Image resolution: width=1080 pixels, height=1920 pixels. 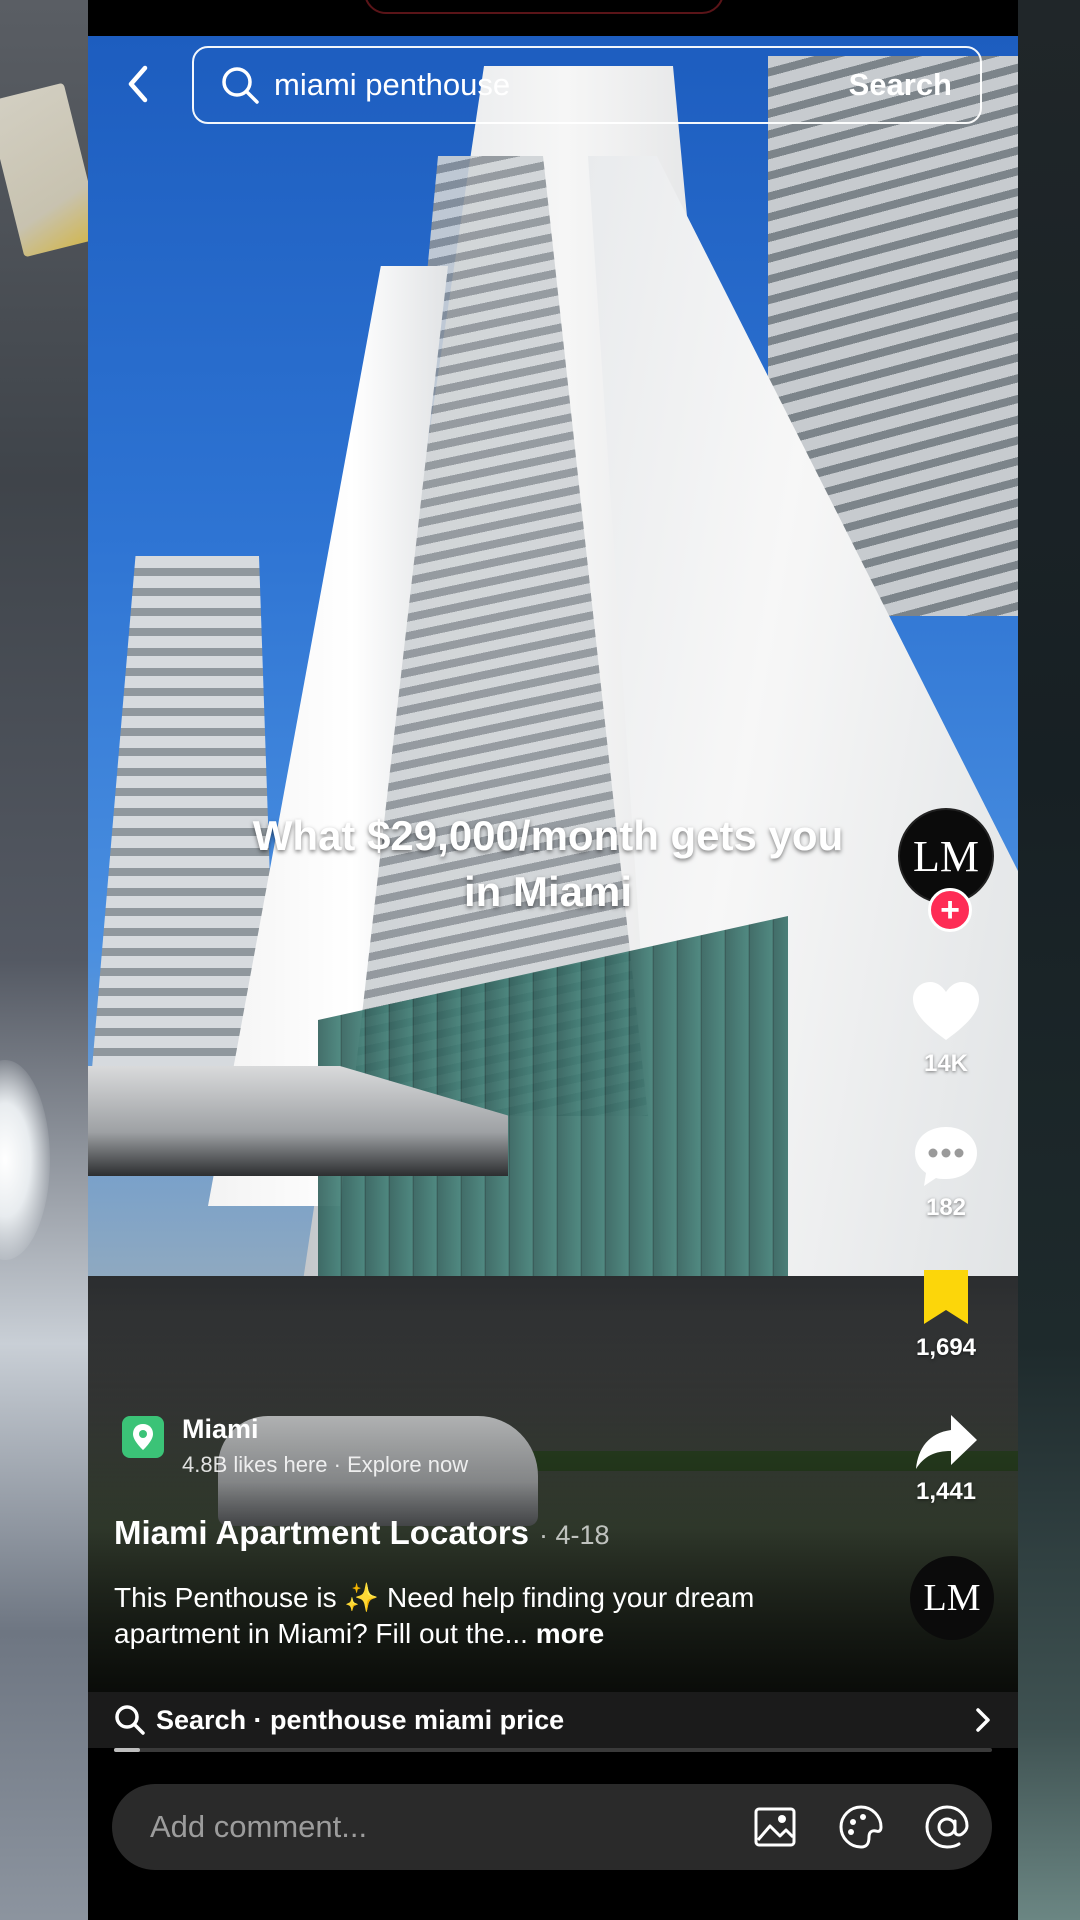 What do you see at coordinates (574, 1535) in the screenshot?
I see `post-date: · 4-18` at bounding box center [574, 1535].